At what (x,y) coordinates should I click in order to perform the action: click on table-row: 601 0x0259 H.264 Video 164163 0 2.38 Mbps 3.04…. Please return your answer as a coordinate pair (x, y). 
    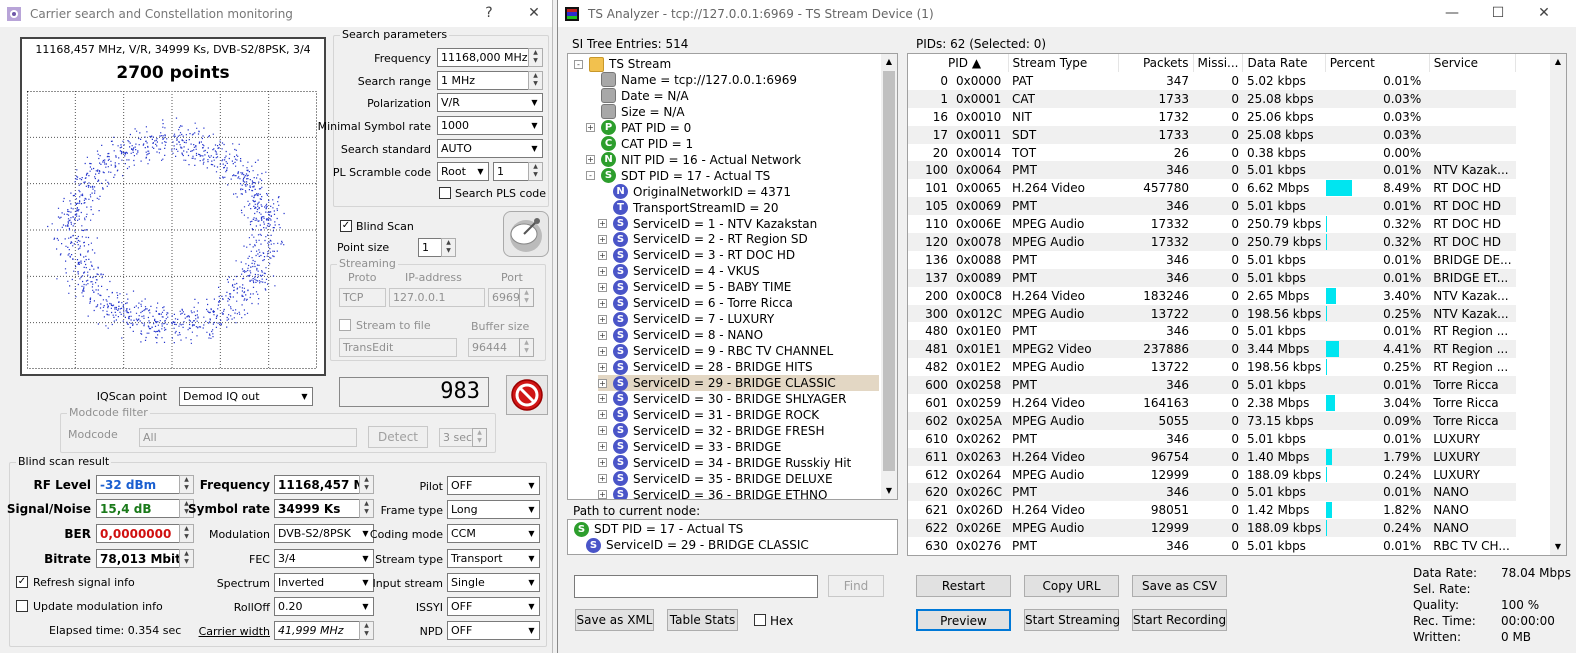
    Looking at the image, I should click on (1212, 403).